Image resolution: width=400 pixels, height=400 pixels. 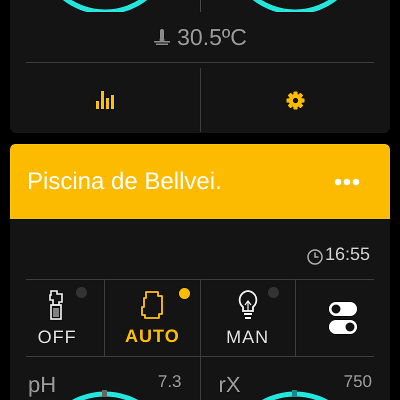 What do you see at coordinates (295, 100) in the screenshot?
I see `settings-icon` at bounding box center [295, 100].